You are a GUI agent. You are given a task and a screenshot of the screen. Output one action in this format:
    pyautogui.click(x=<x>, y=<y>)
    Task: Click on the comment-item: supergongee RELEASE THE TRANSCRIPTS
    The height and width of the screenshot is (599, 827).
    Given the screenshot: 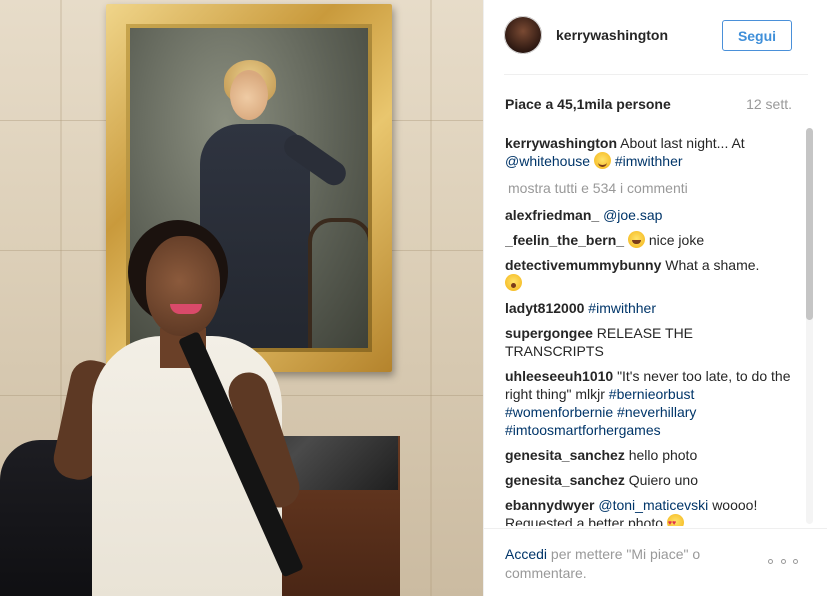 What is the action you would take?
    pyautogui.click(x=650, y=342)
    